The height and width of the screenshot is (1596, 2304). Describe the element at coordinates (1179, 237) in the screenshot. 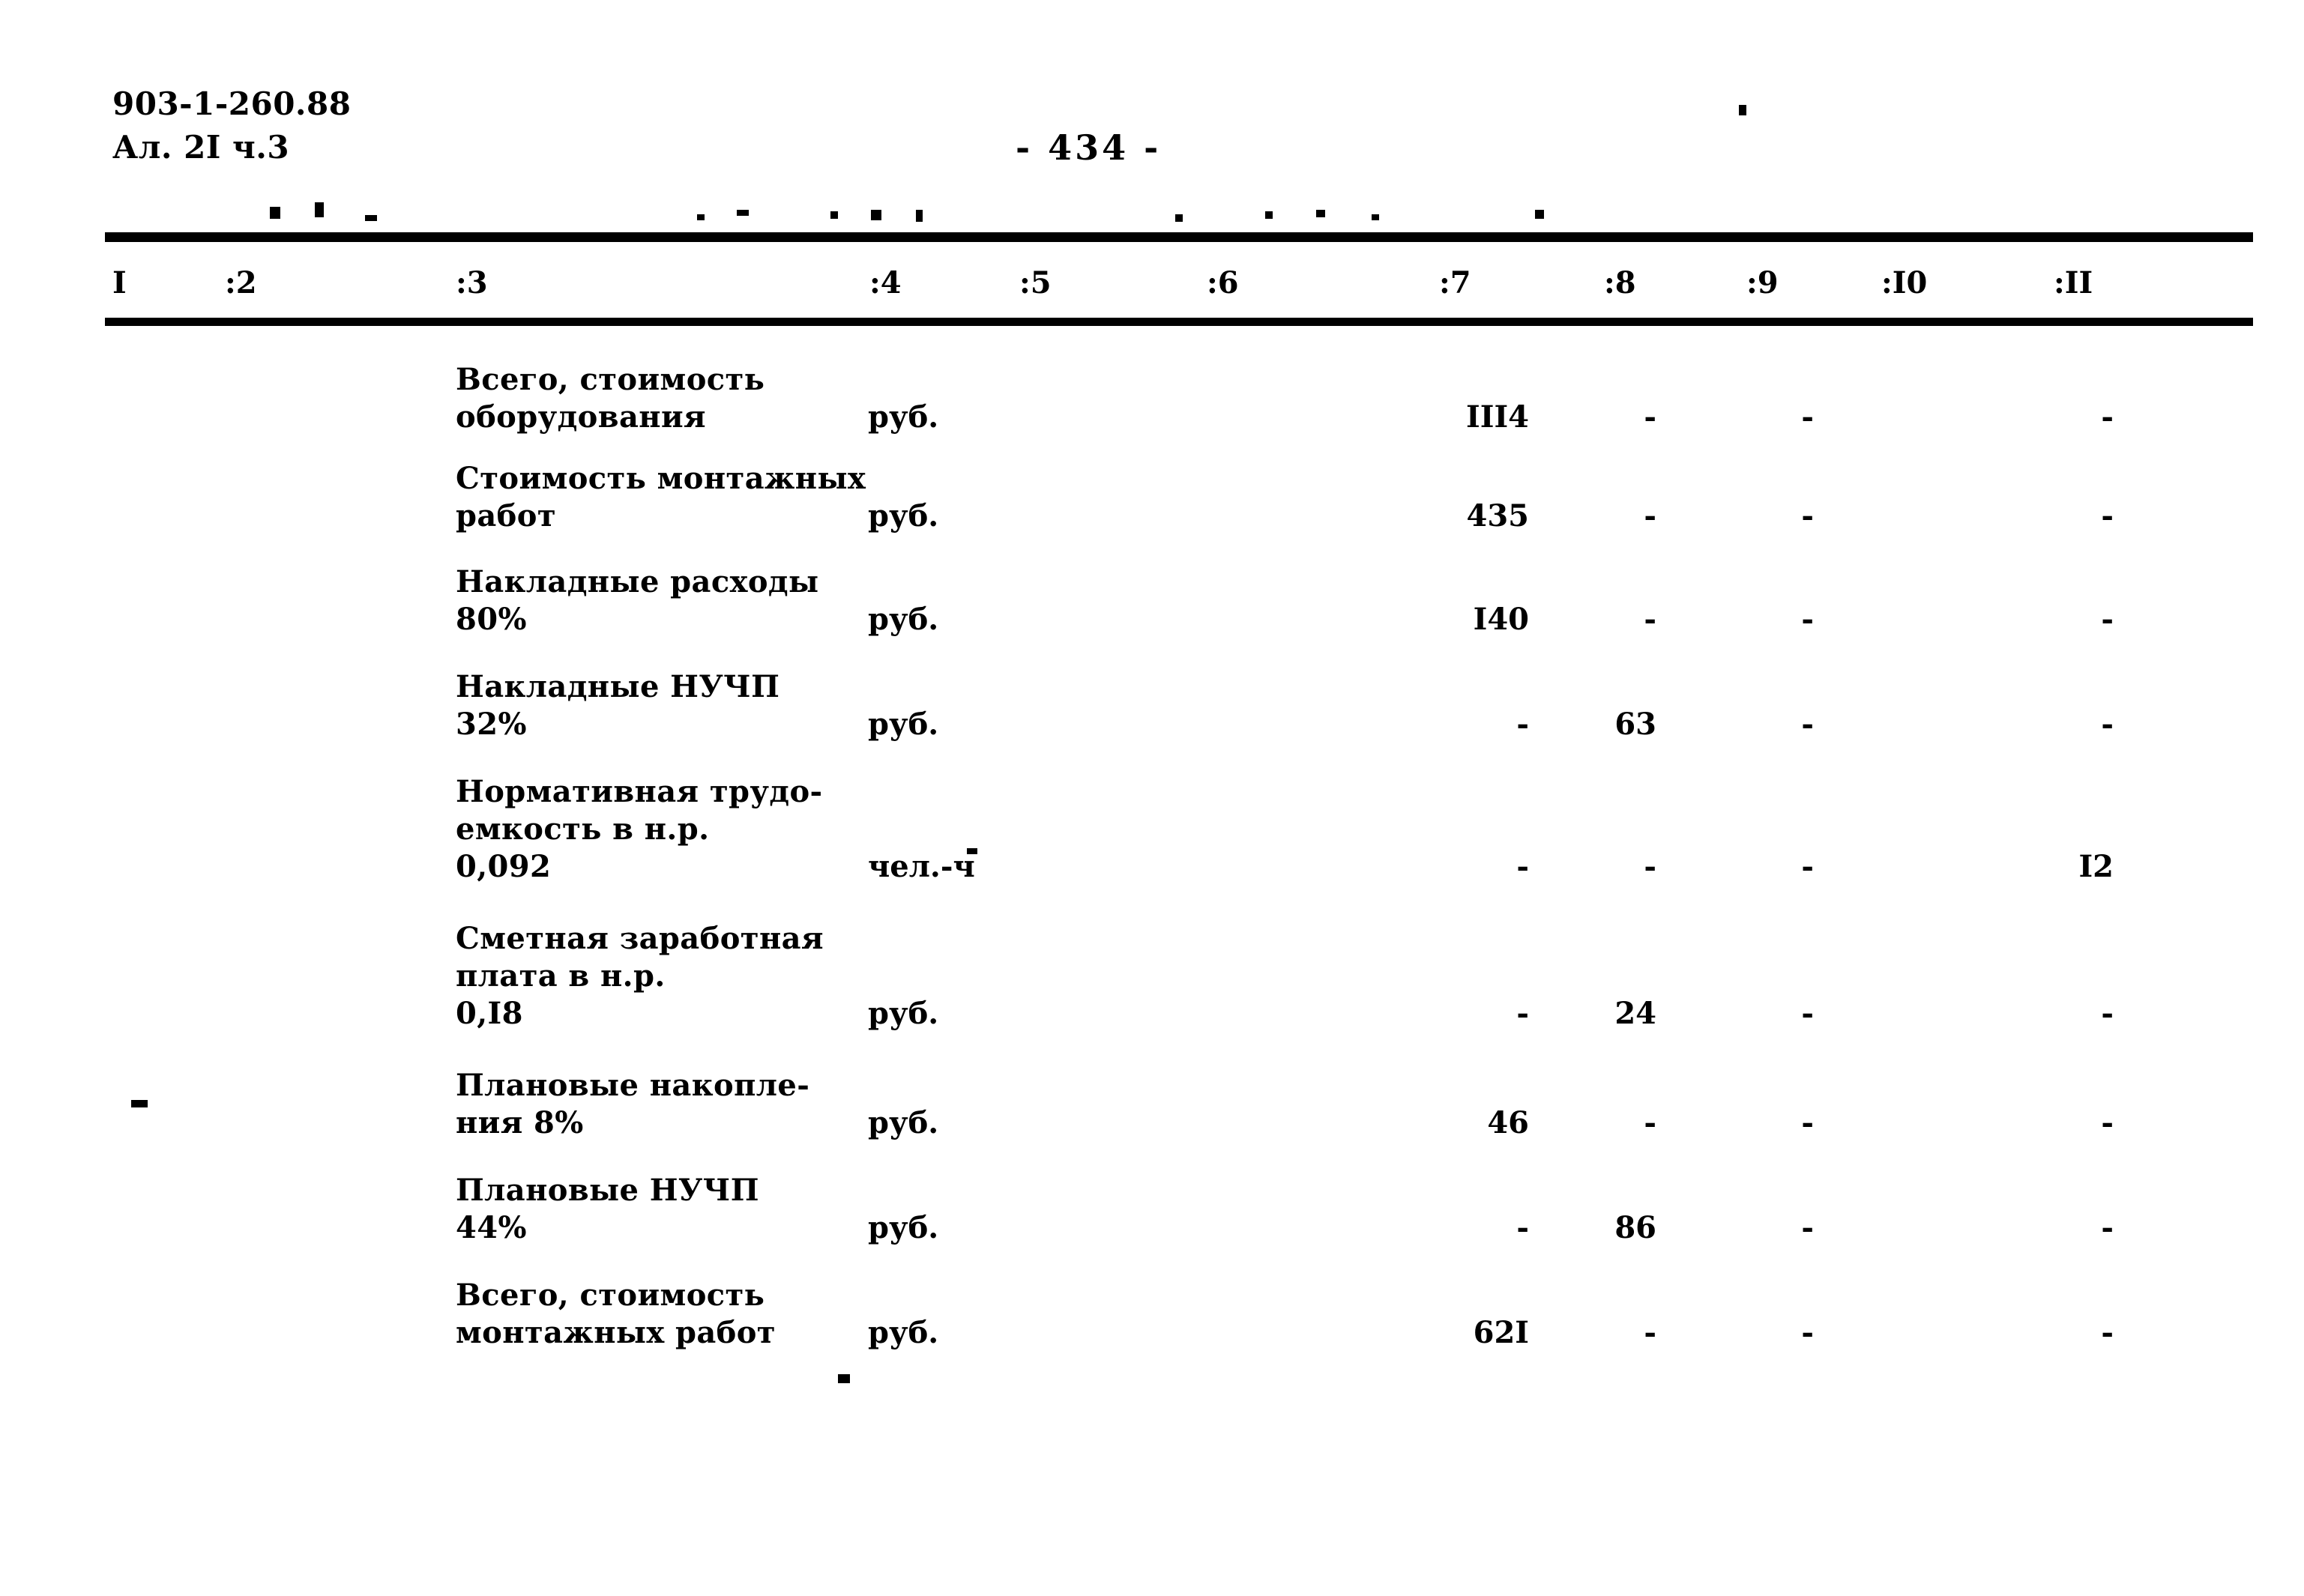

I see `table-top-rule` at that location.